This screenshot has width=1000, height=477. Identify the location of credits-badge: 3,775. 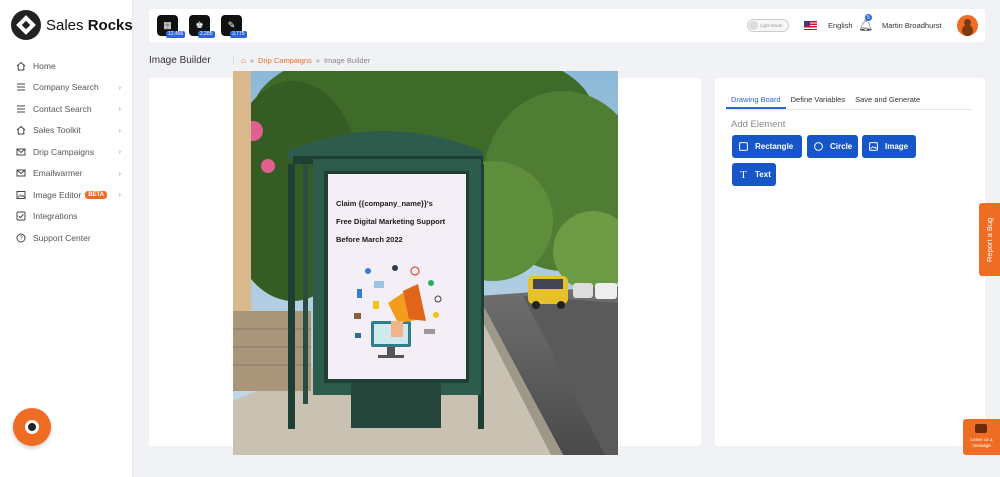
(238, 34).